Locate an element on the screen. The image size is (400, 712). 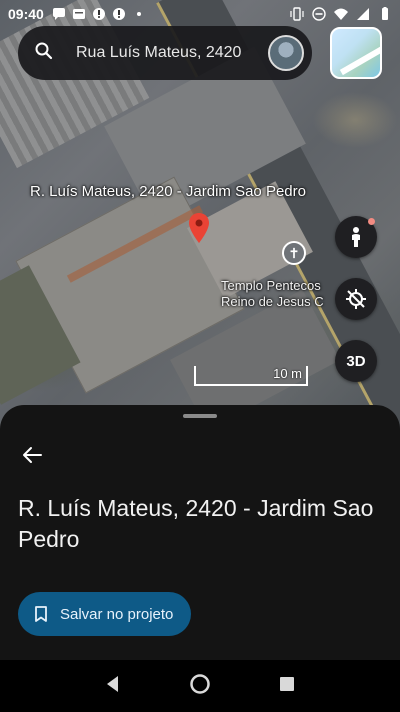
wifi-icon is located at coordinates (341, 14).